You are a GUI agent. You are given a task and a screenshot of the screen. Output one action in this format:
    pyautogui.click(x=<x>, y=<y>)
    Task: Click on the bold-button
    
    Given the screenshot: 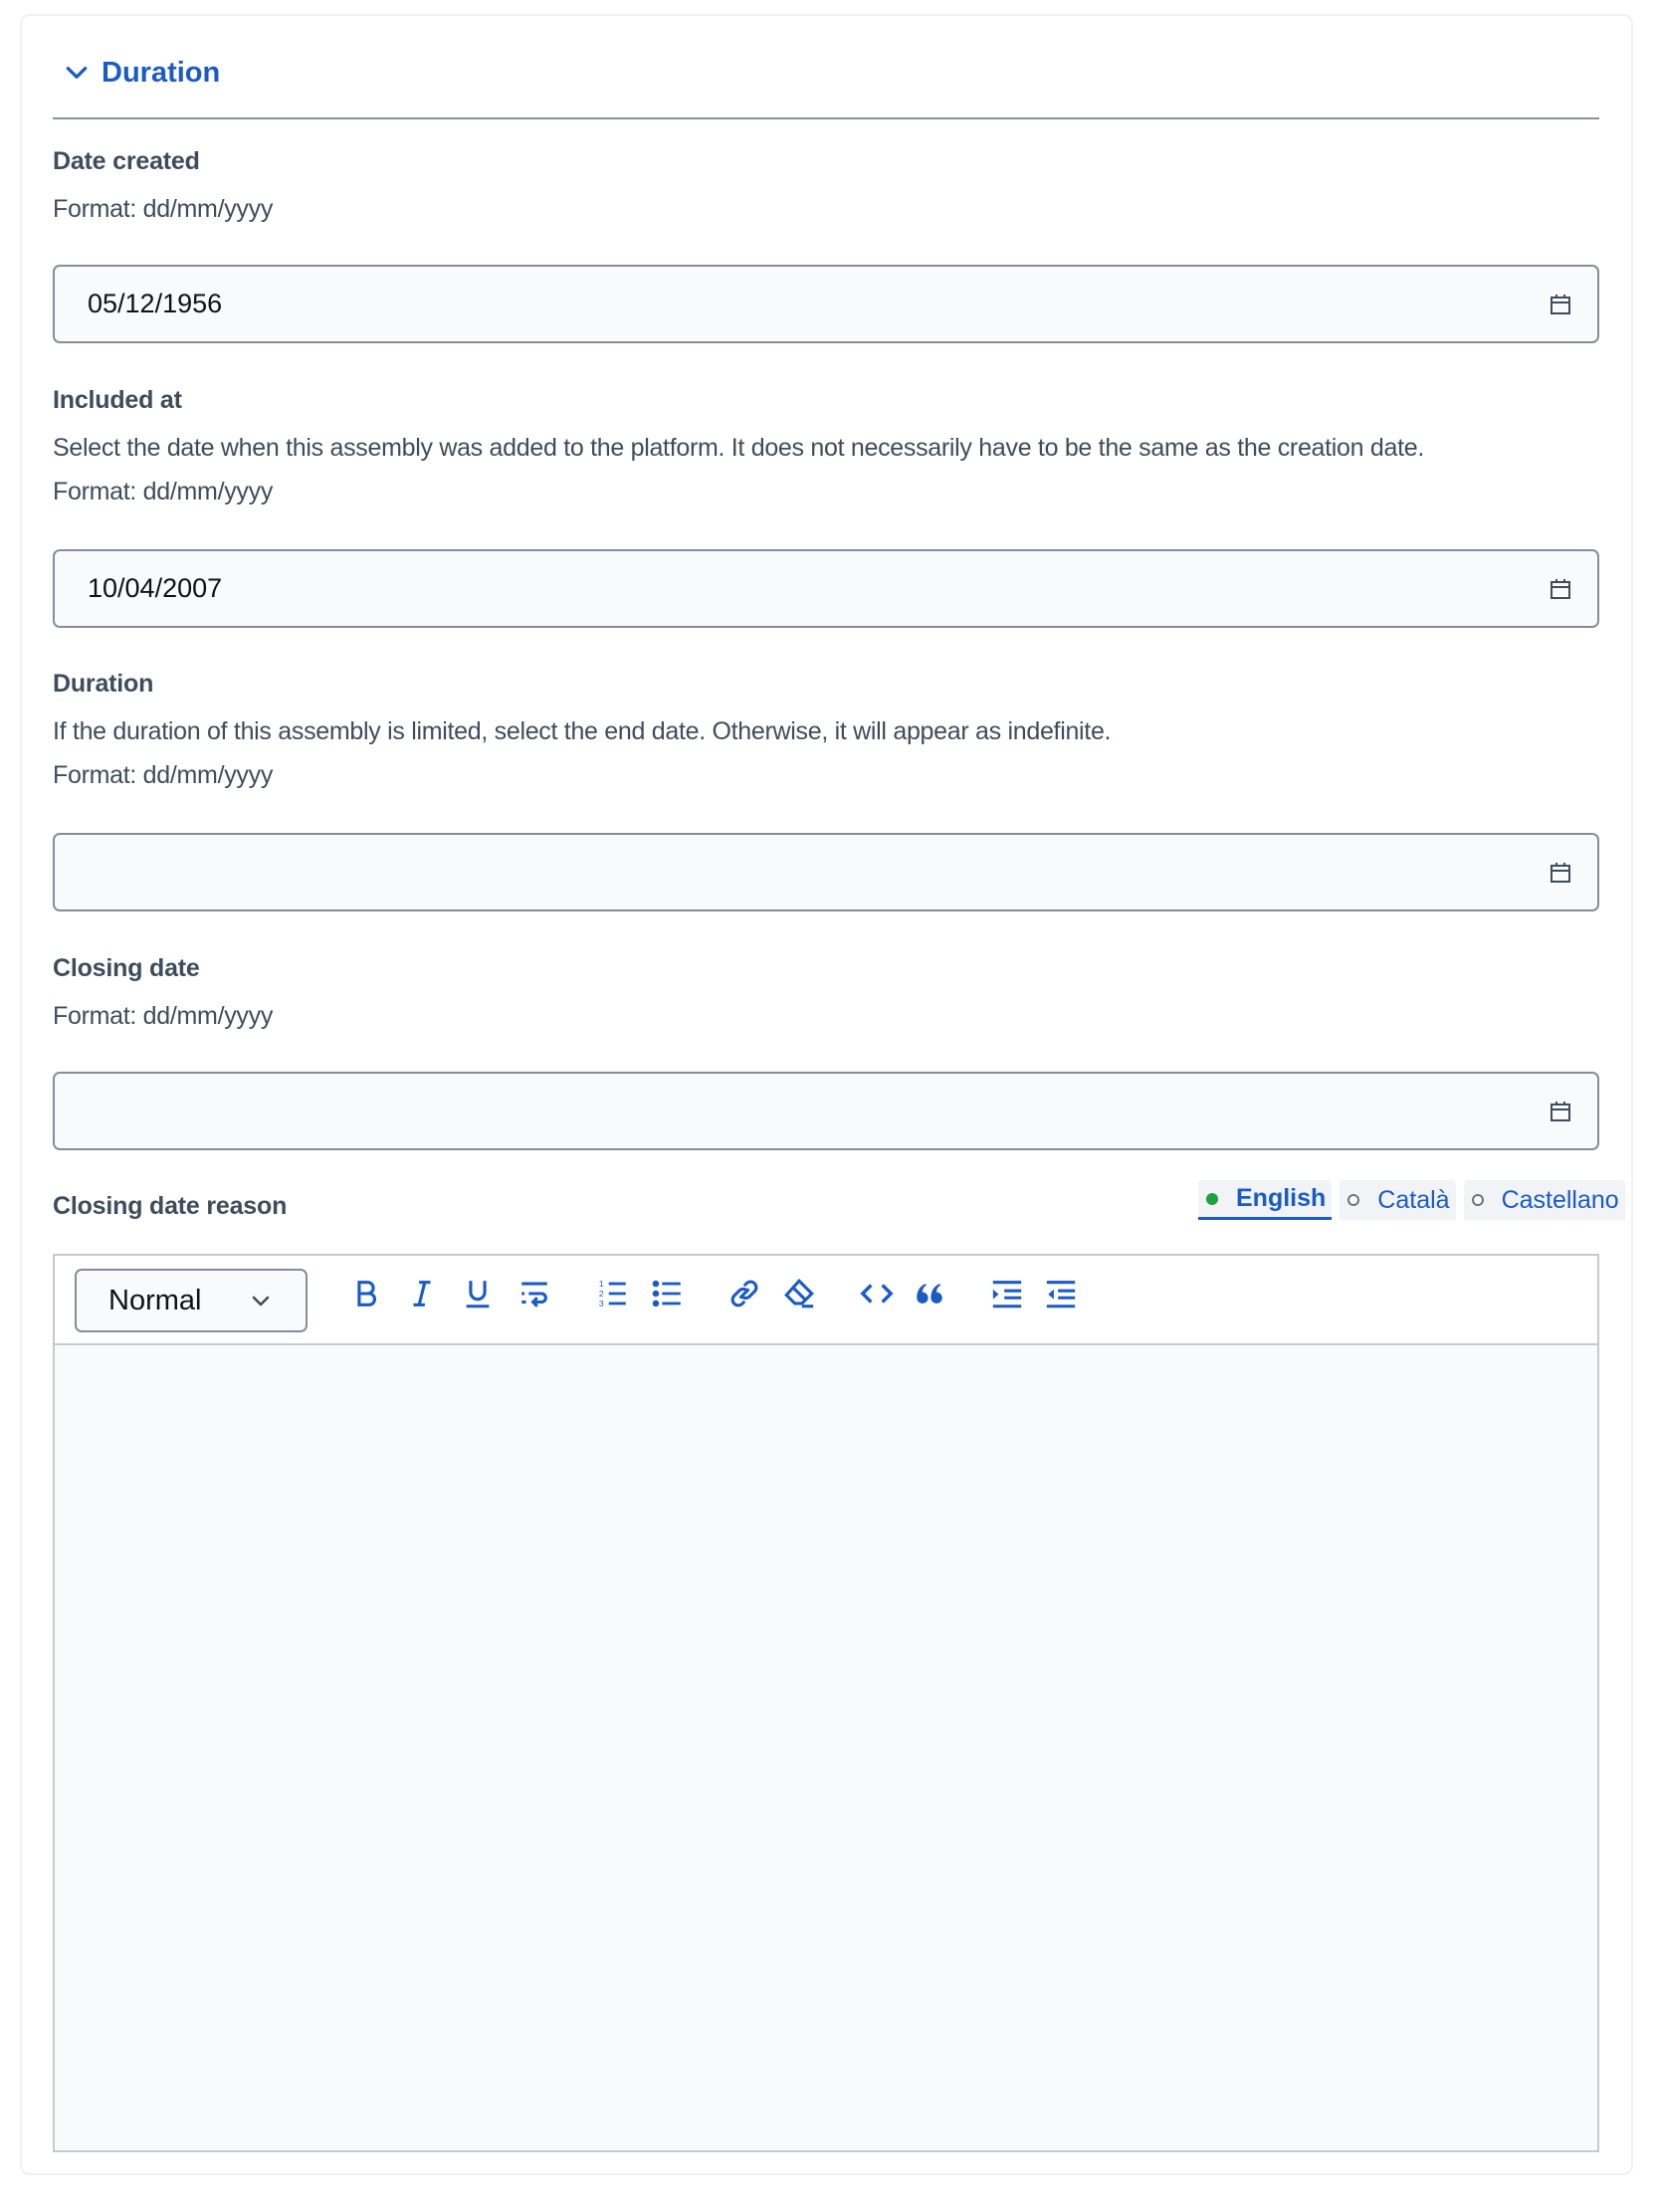 What is the action you would take?
    pyautogui.click(x=366, y=1293)
    